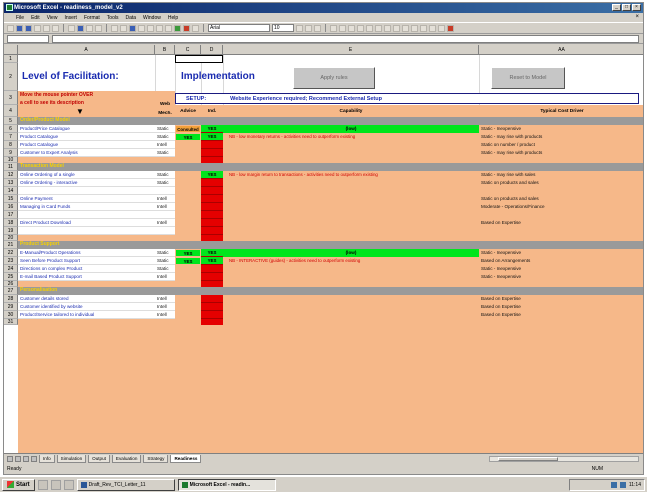 Image resolution: width=647 pixels, height=492 pixels. I want to click on row-header: 17, so click(11, 215).